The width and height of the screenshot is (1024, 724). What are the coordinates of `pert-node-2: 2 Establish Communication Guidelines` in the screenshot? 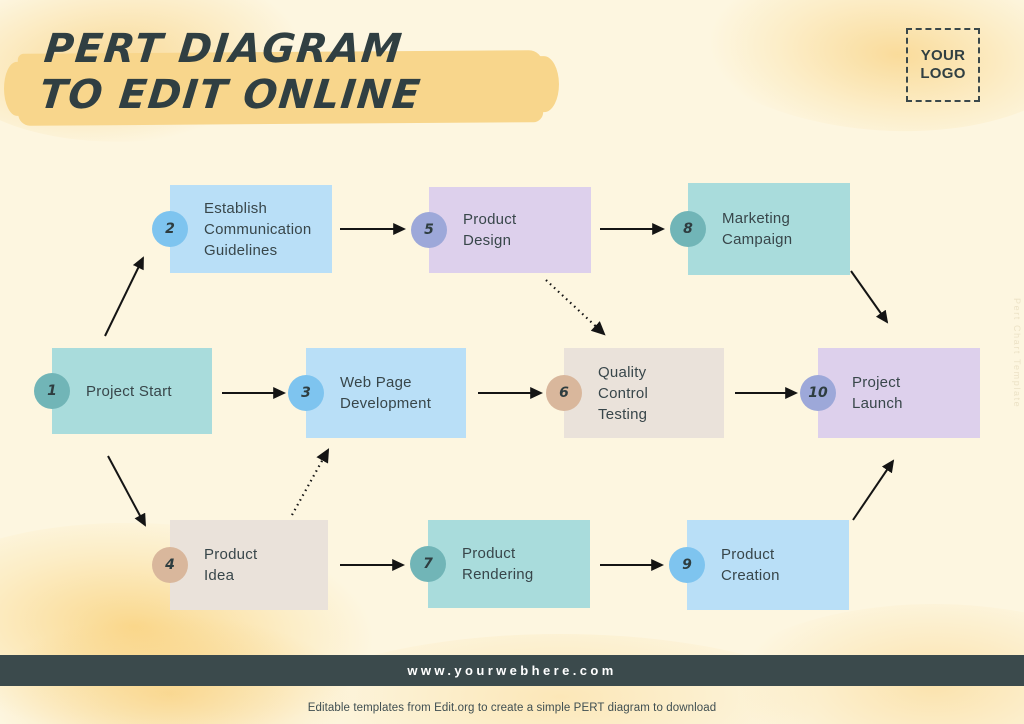 It's located at (242, 229).